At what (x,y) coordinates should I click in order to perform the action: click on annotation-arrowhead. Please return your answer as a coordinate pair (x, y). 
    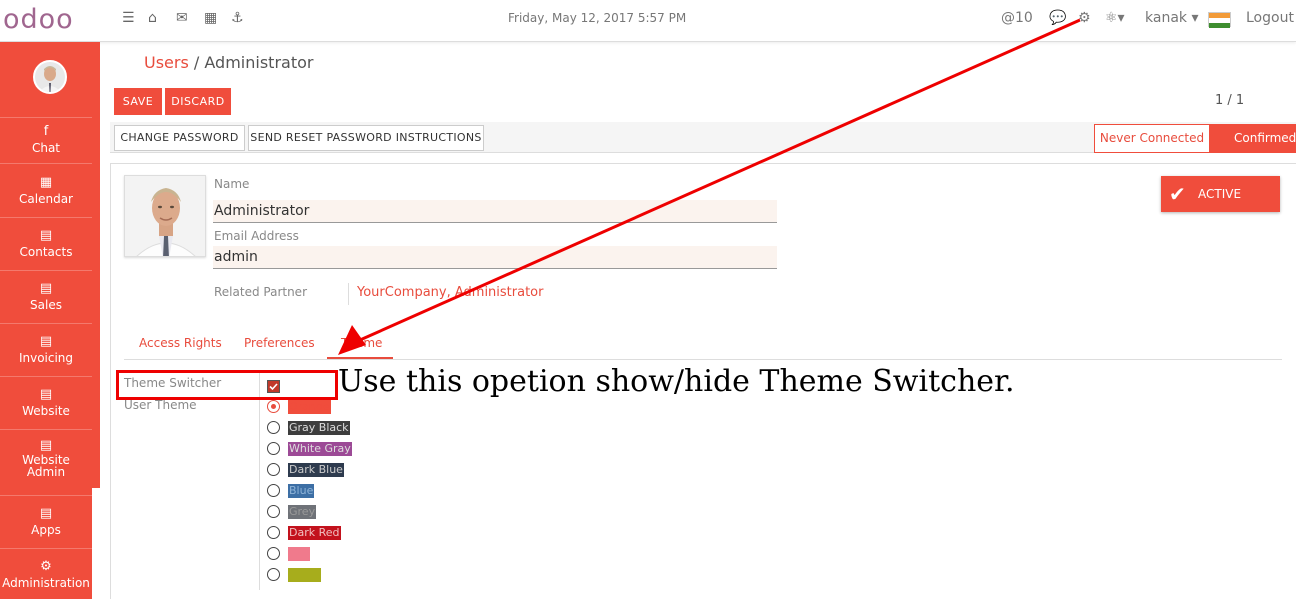
    Looking at the image, I should click on (352, 340).